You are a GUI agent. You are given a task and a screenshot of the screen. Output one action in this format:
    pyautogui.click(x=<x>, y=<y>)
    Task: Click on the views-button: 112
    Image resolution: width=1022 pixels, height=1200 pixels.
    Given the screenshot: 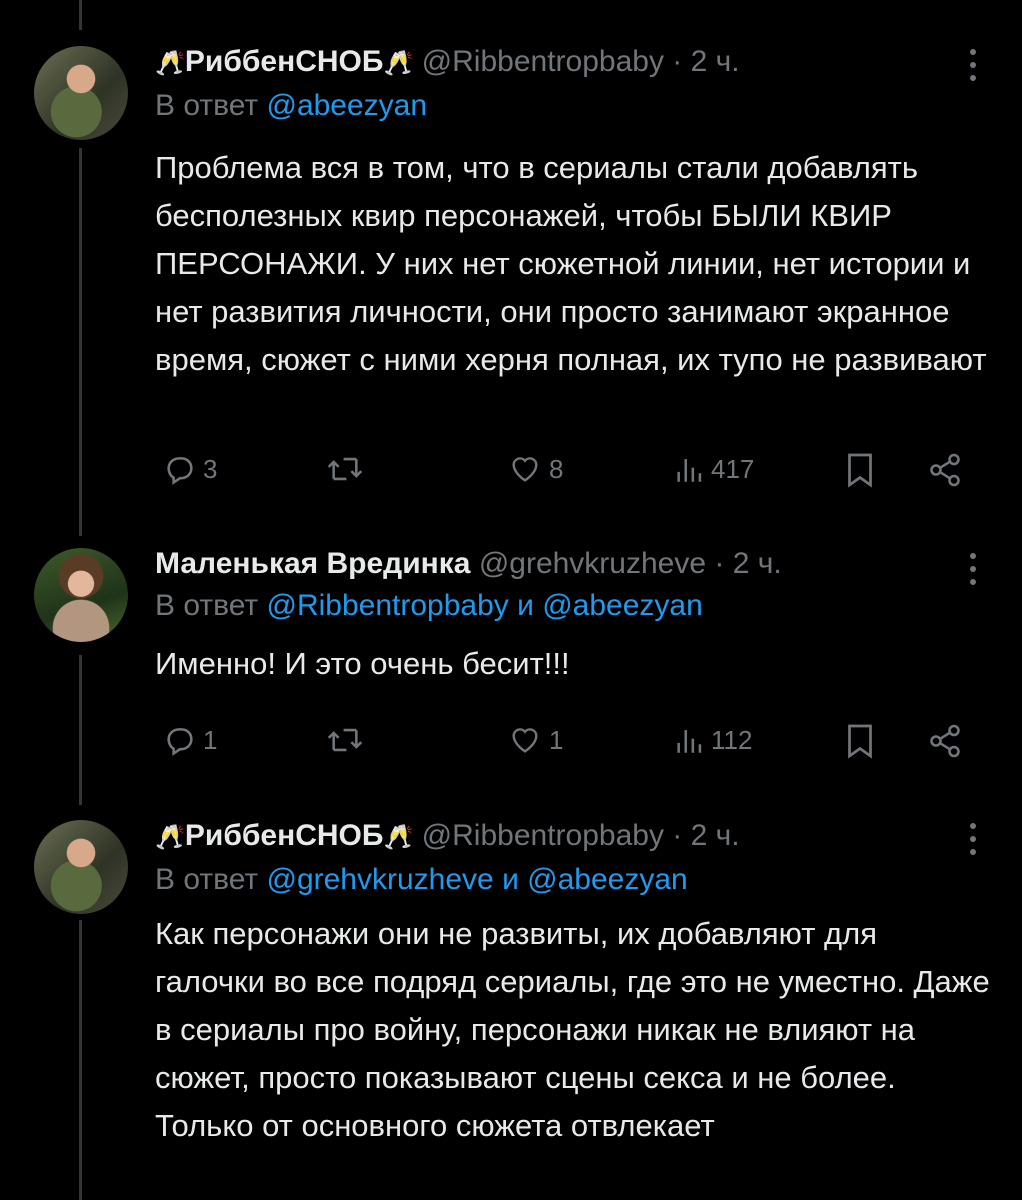 What is the action you would take?
    pyautogui.click(x=713, y=740)
    